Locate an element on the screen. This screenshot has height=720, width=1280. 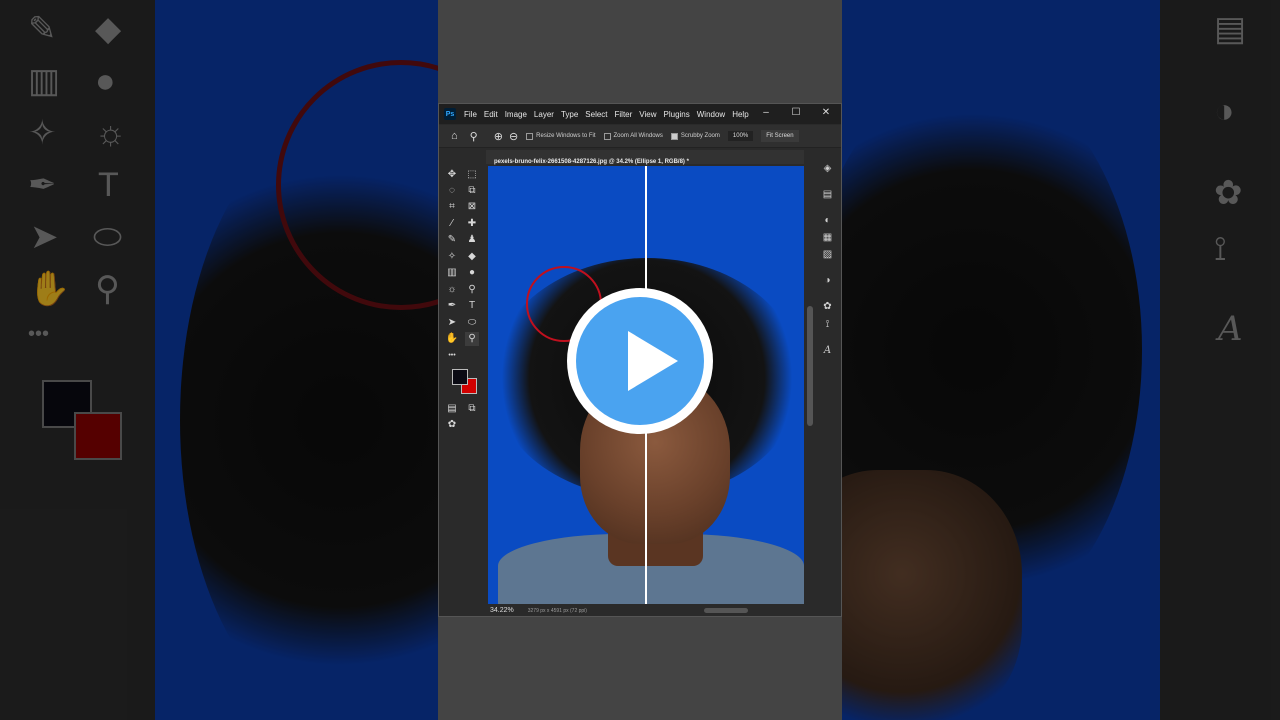
foreground-color-swatch is located at coordinates (460, 377).